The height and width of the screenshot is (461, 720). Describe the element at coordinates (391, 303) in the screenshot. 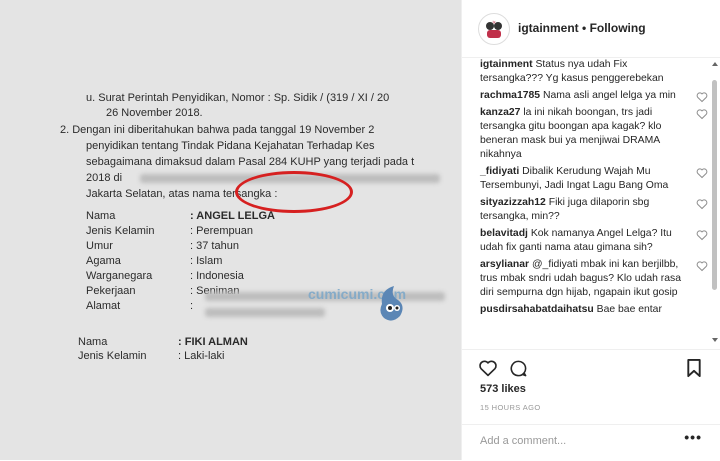

I see `mascot-logo` at that location.